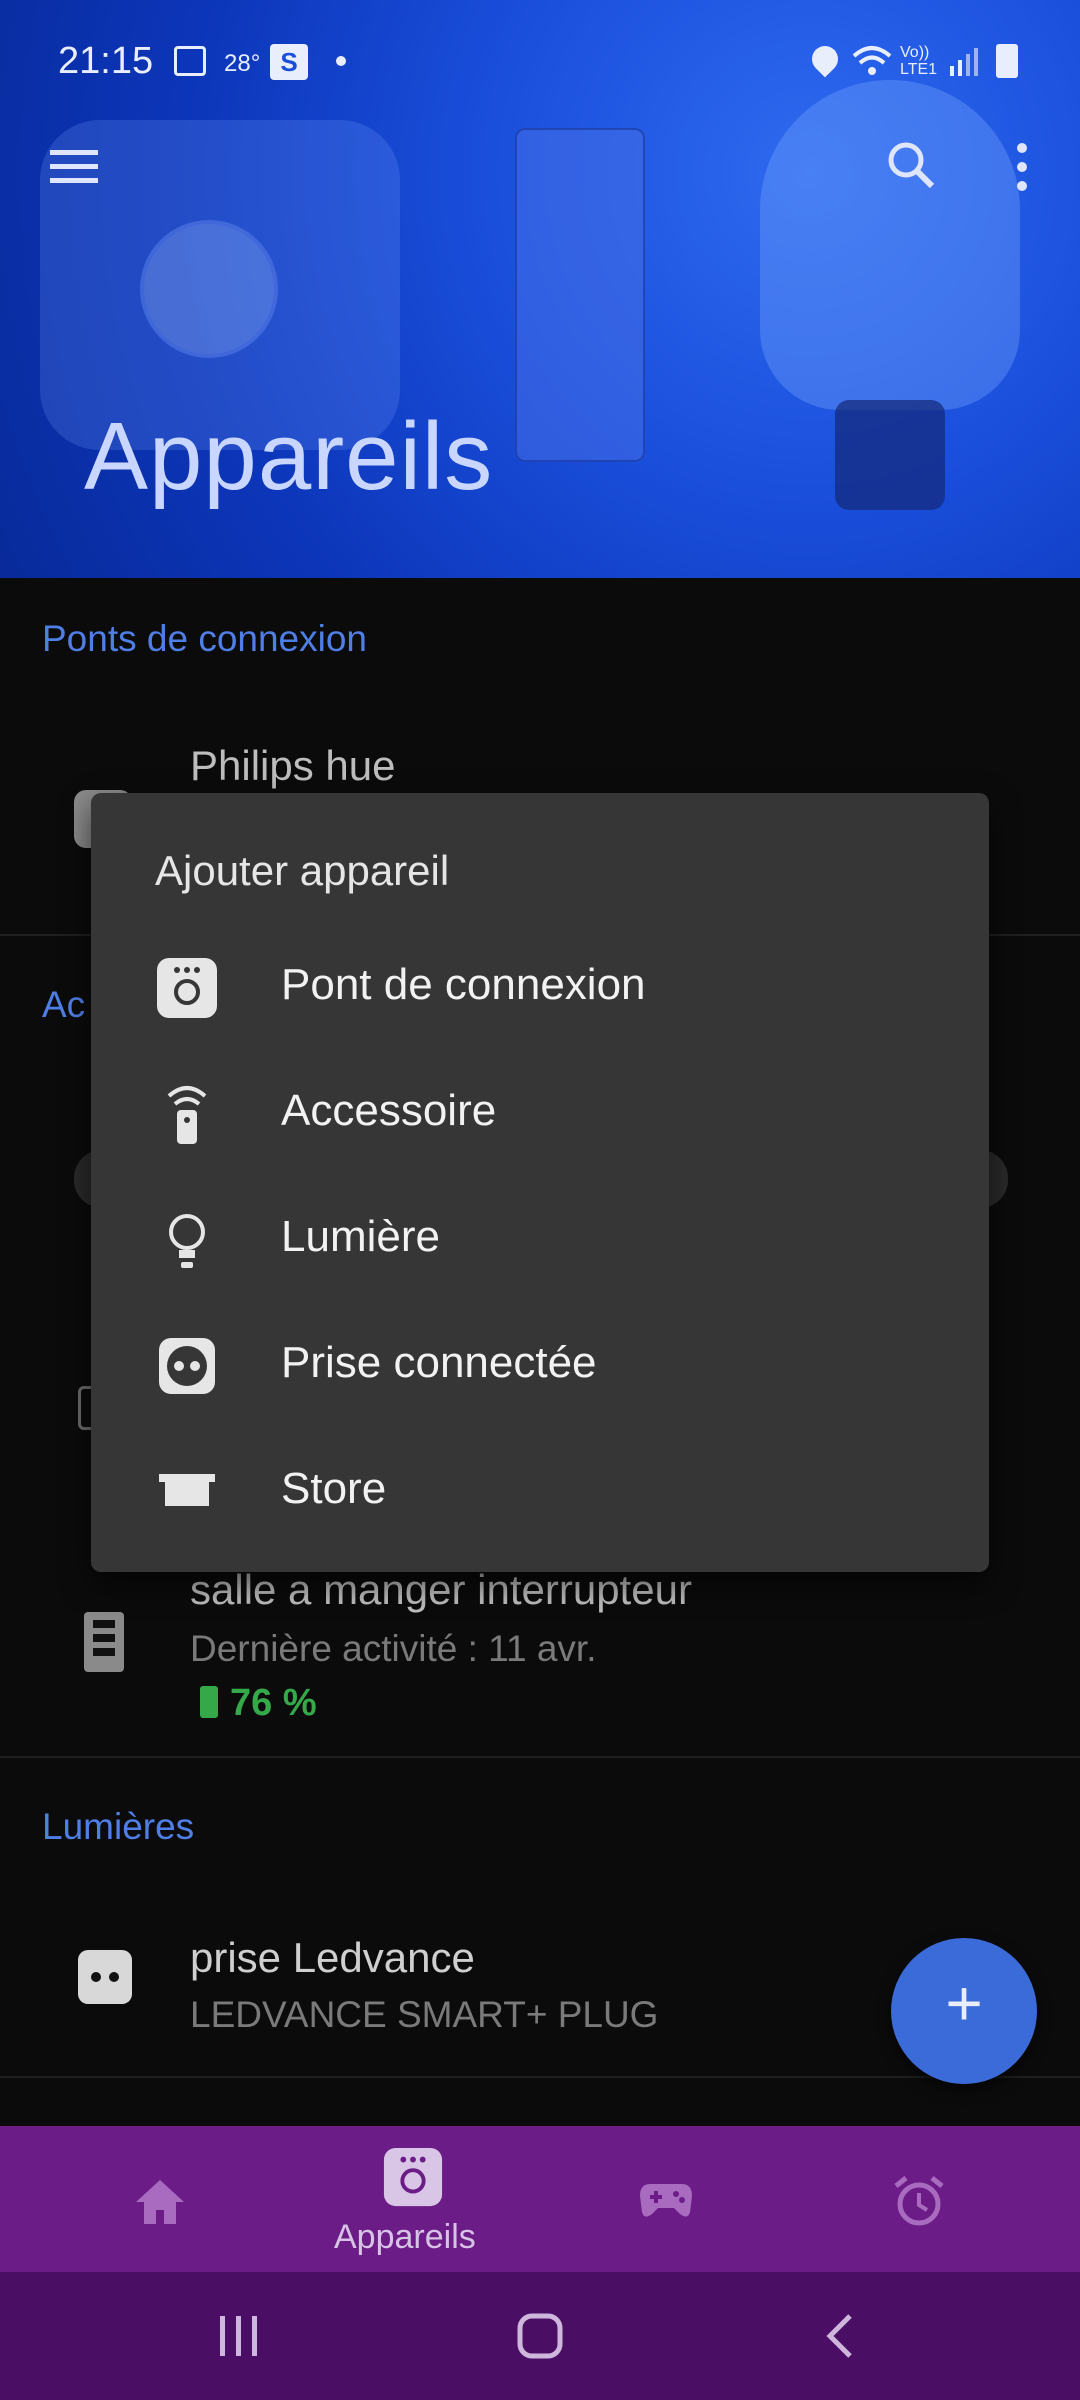 Image resolution: width=1080 pixels, height=2400 pixels. I want to click on signal-icon, so click(963, 61).